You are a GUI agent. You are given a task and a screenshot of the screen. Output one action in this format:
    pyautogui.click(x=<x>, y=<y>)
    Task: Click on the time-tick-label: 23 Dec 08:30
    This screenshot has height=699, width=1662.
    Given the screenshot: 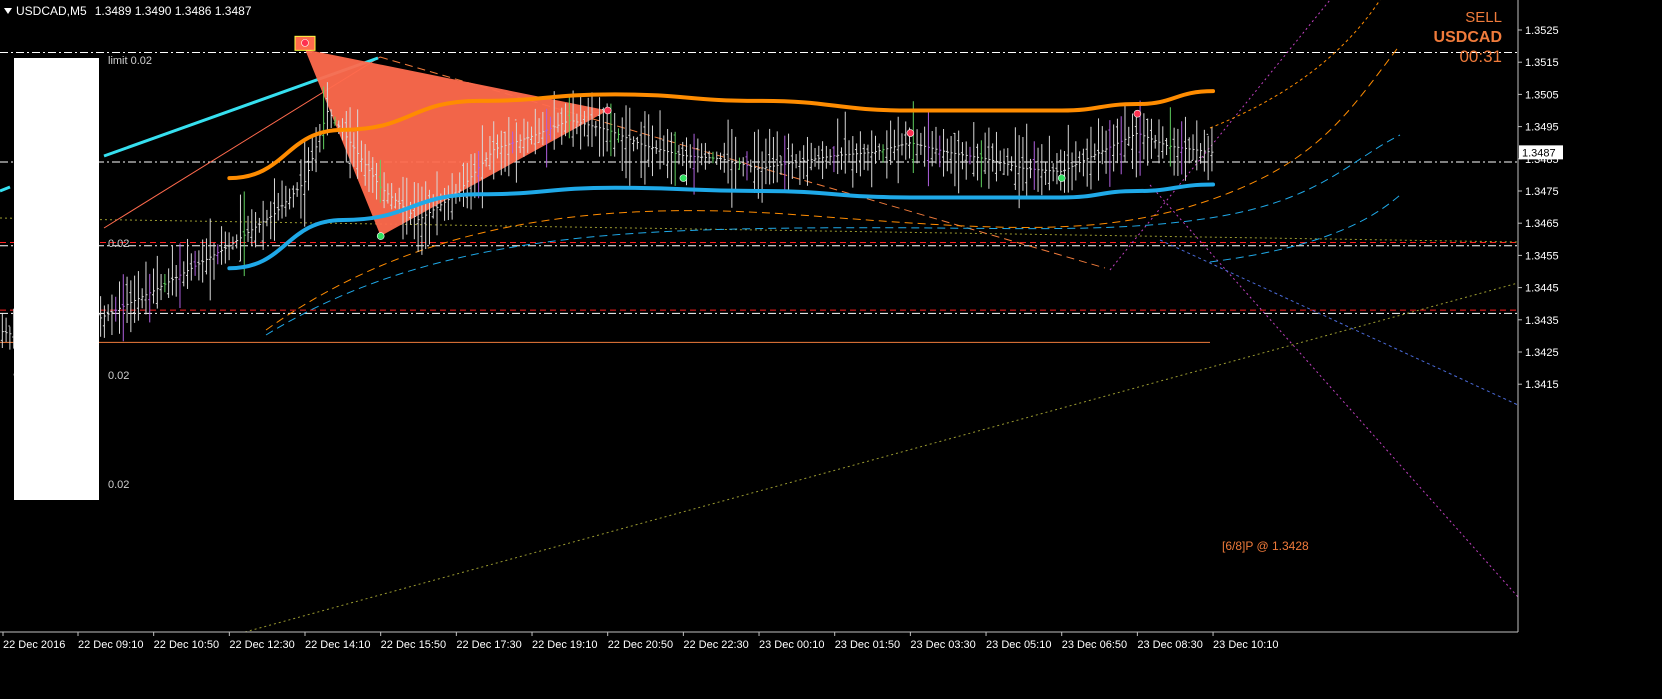 What is the action you would take?
    pyautogui.click(x=1169, y=645)
    